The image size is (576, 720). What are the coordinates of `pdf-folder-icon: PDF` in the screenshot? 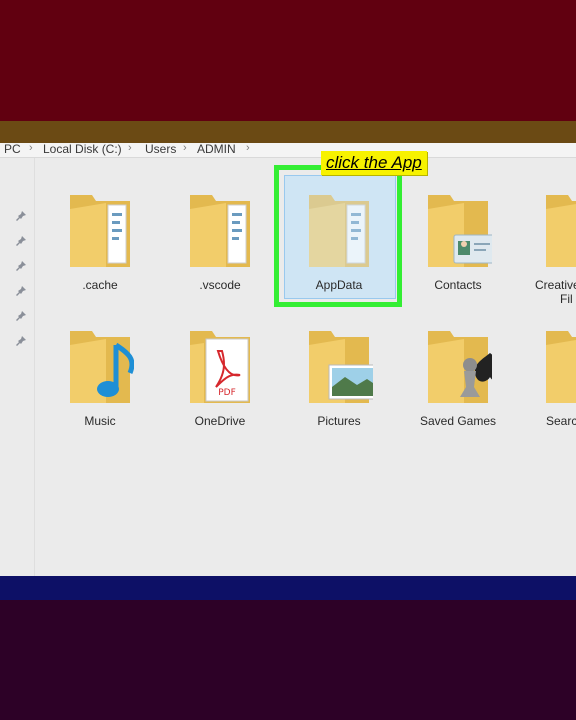 It's located at (220, 367).